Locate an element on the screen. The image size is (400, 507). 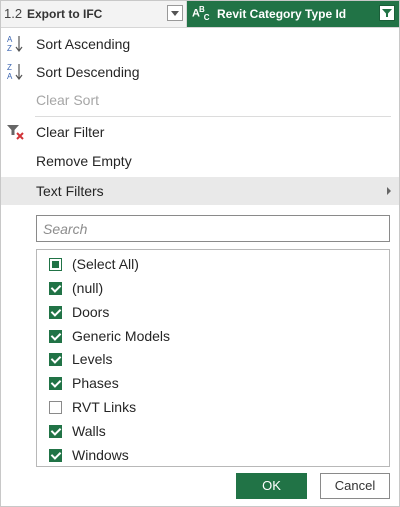
sort-descending-icon: Z A is located at coordinates (15, 72).